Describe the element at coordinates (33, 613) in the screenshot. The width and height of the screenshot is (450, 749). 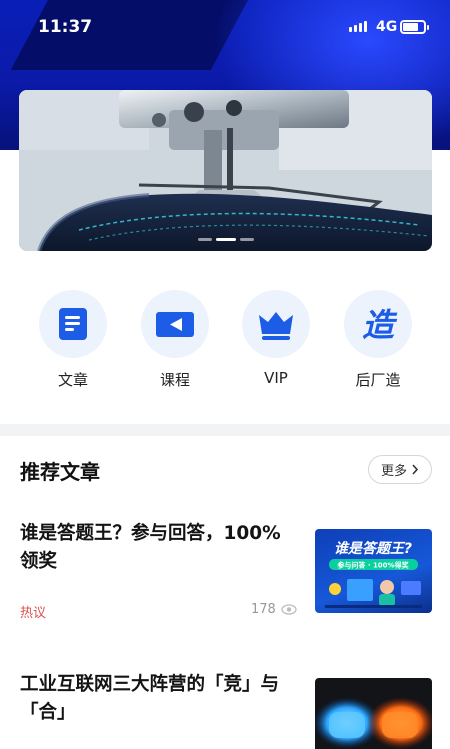
I see `article-tag: 热议` at that location.